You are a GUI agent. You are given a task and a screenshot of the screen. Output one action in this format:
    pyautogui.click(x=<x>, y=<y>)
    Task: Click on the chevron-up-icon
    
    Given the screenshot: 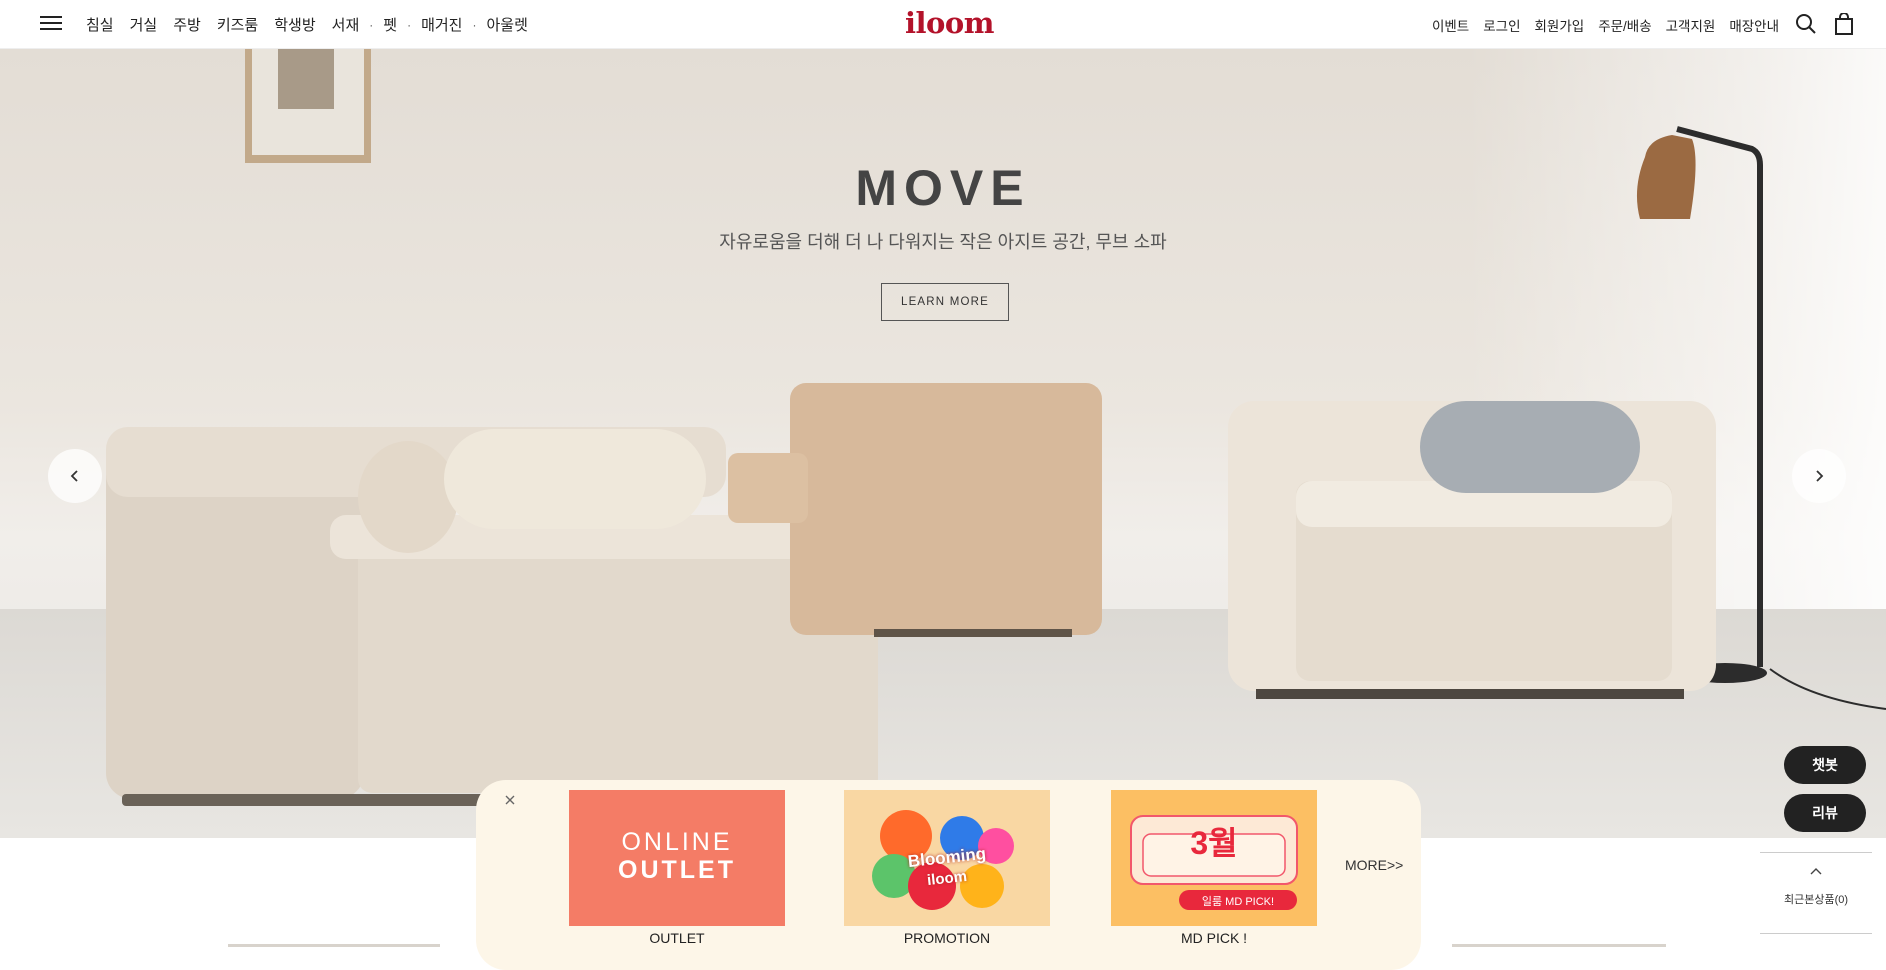 What is the action you would take?
    pyautogui.click(x=1816, y=871)
    